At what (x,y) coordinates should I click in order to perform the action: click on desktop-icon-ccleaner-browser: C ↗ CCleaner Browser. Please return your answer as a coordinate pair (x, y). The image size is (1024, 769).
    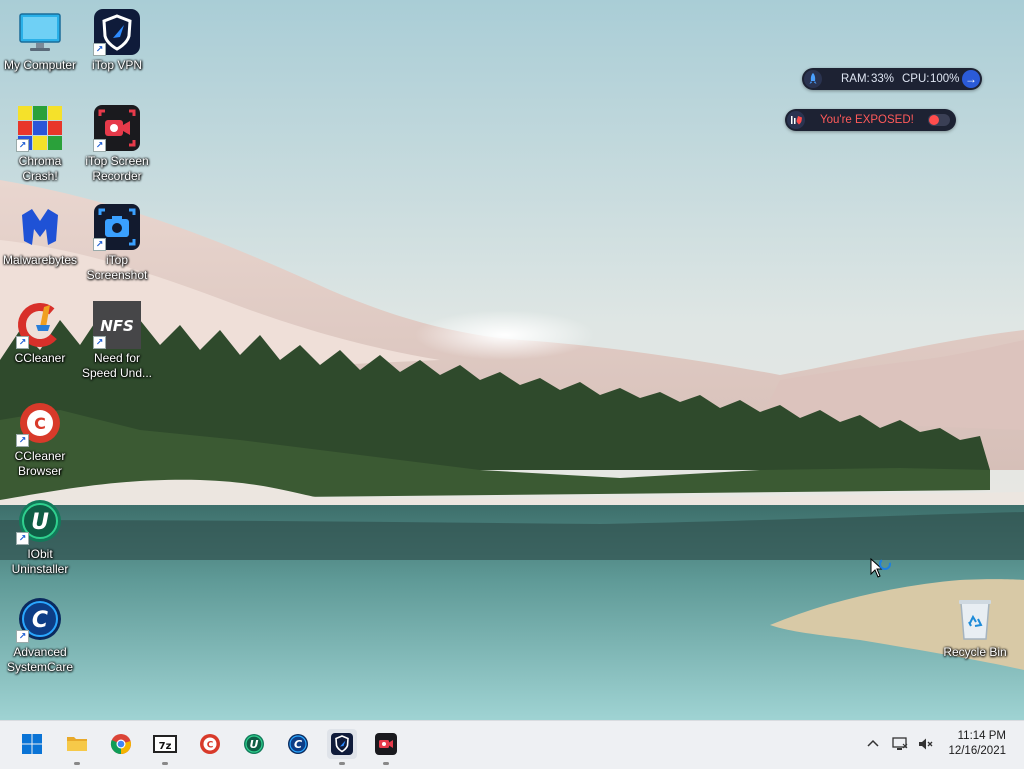
    Looking at the image, I should click on (40, 439).